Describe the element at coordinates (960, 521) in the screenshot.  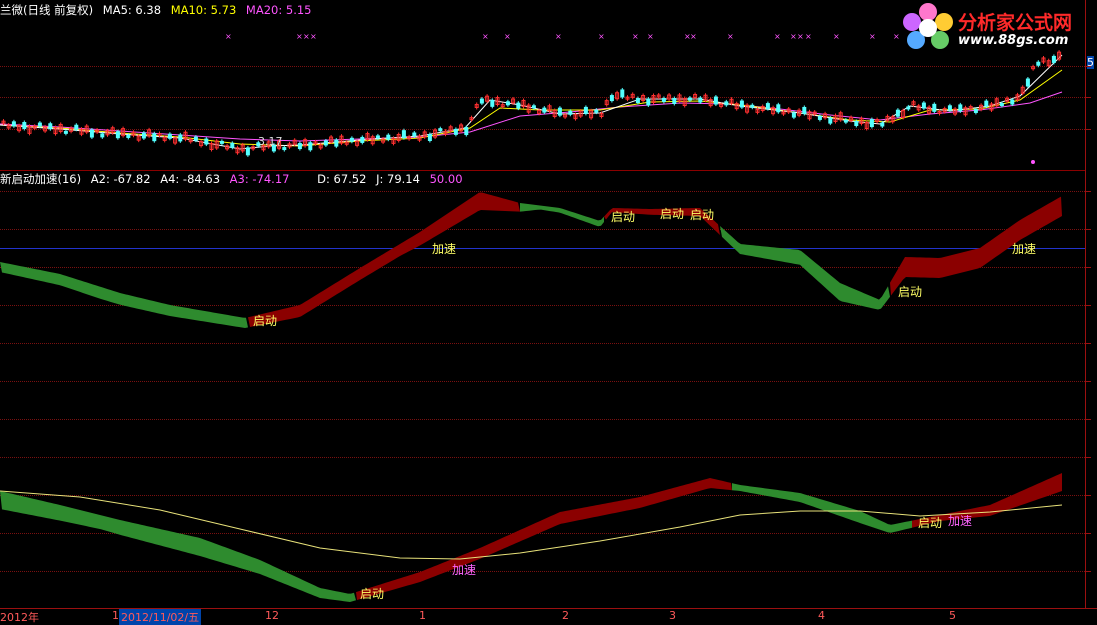
I see `signal-accel-4: 加速` at that location.